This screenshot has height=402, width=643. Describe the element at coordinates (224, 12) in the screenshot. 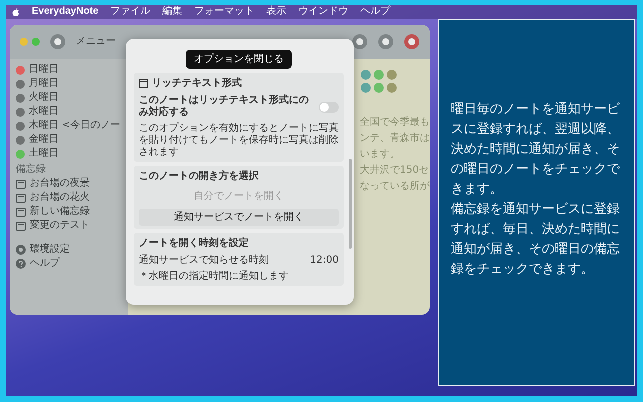

I see `menu-item: フォーマット` at that location.